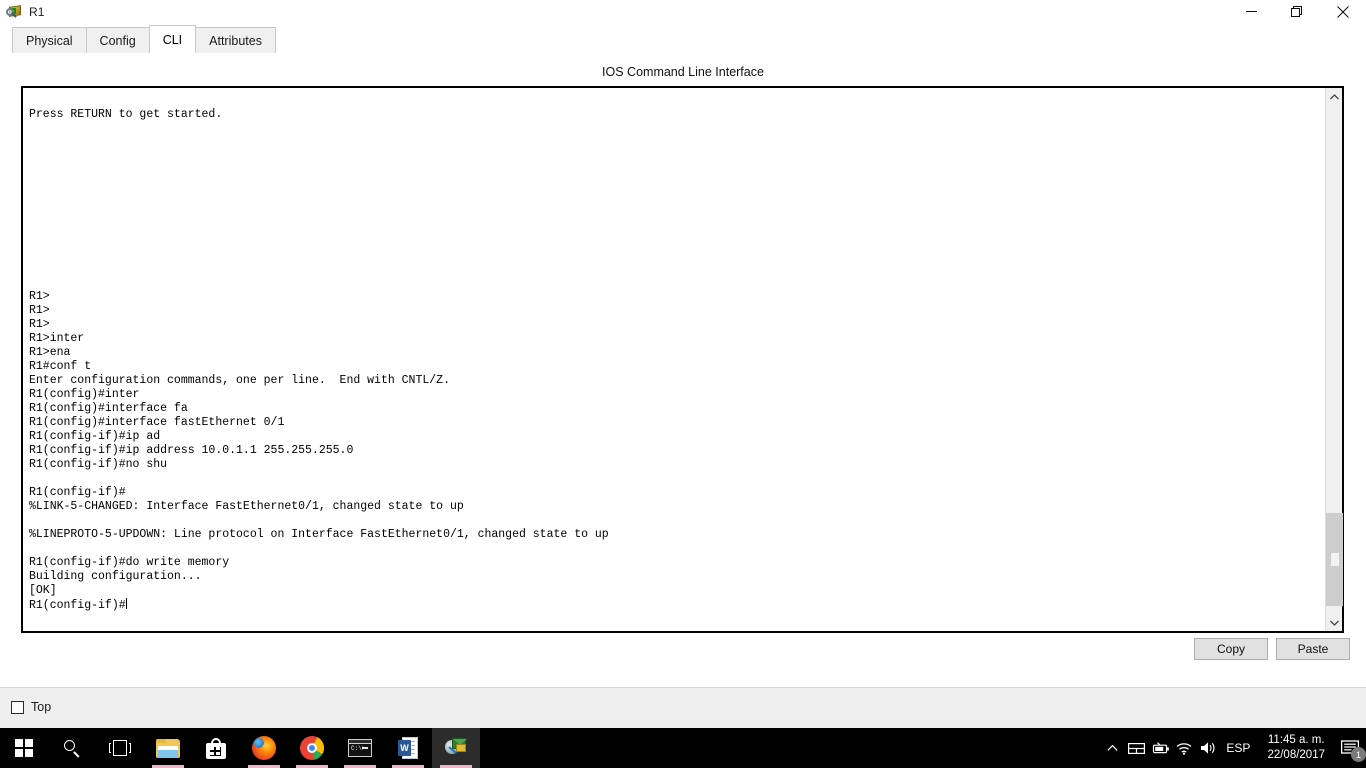  I want to click on command-prompt-icon: C:\>, so click(360, 748).